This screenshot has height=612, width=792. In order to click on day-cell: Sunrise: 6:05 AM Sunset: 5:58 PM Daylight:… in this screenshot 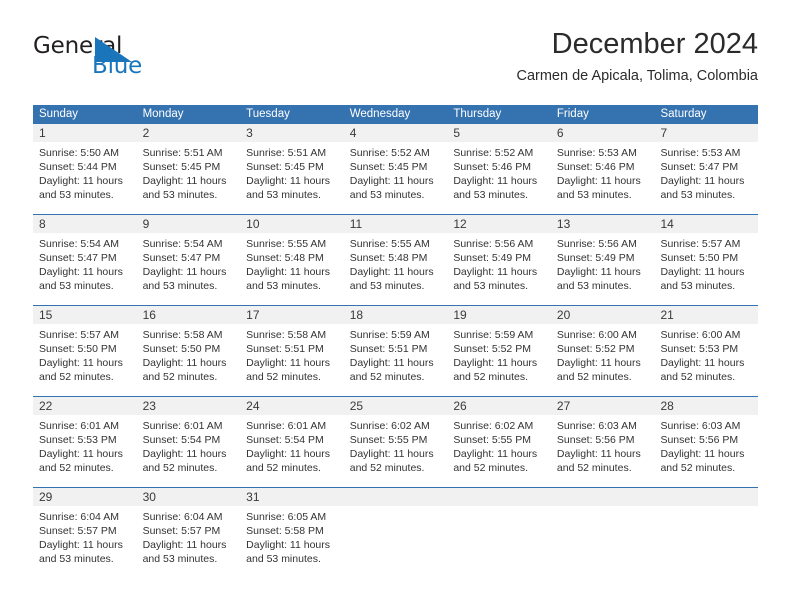, I will do `click(292, 542)`.